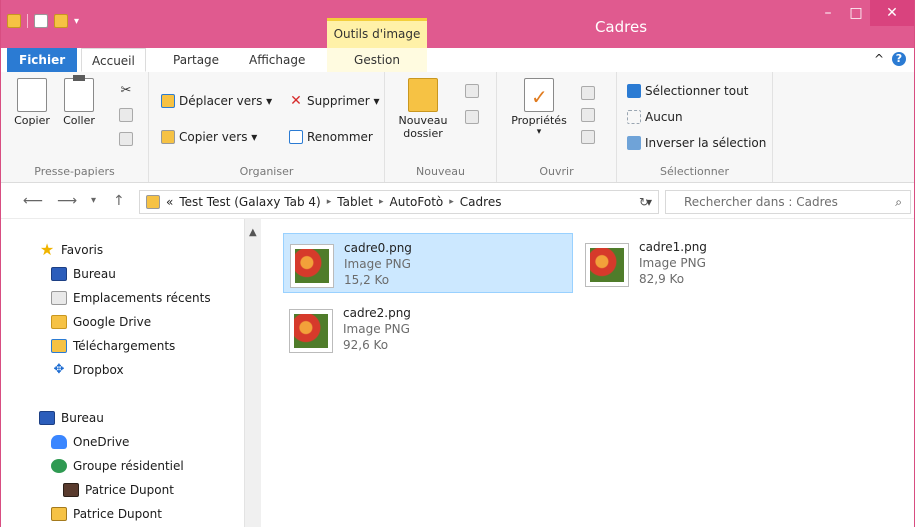  I want to click on new-folder-button: Nouveau dossier, so click(423, 109).